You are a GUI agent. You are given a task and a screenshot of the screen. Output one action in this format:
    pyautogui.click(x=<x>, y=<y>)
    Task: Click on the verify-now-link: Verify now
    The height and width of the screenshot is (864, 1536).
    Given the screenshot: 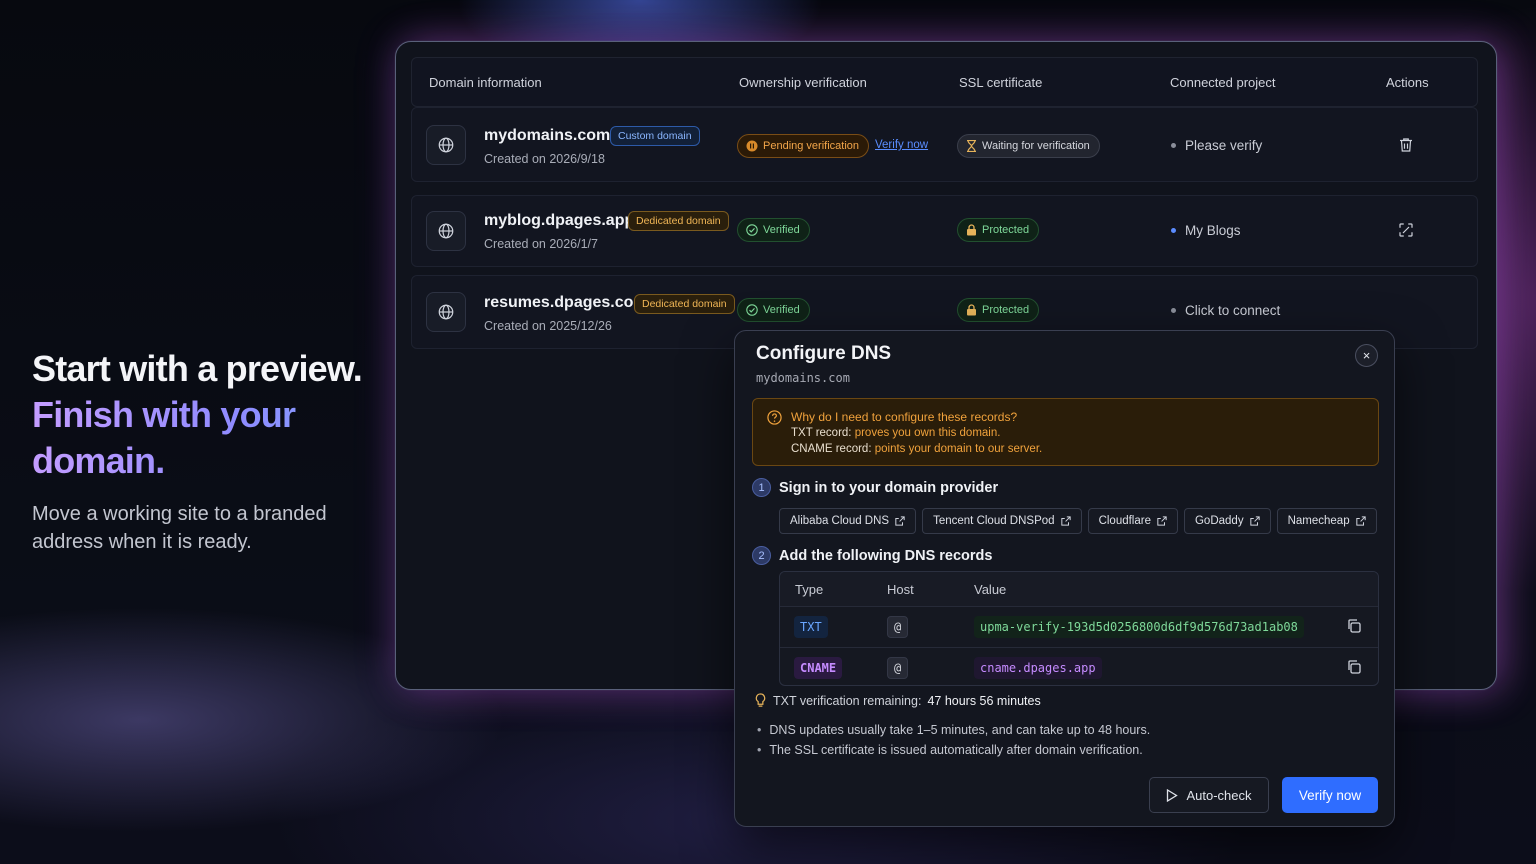 What is the action you would take?
    pyautogui.click(x=901, y=145)
    